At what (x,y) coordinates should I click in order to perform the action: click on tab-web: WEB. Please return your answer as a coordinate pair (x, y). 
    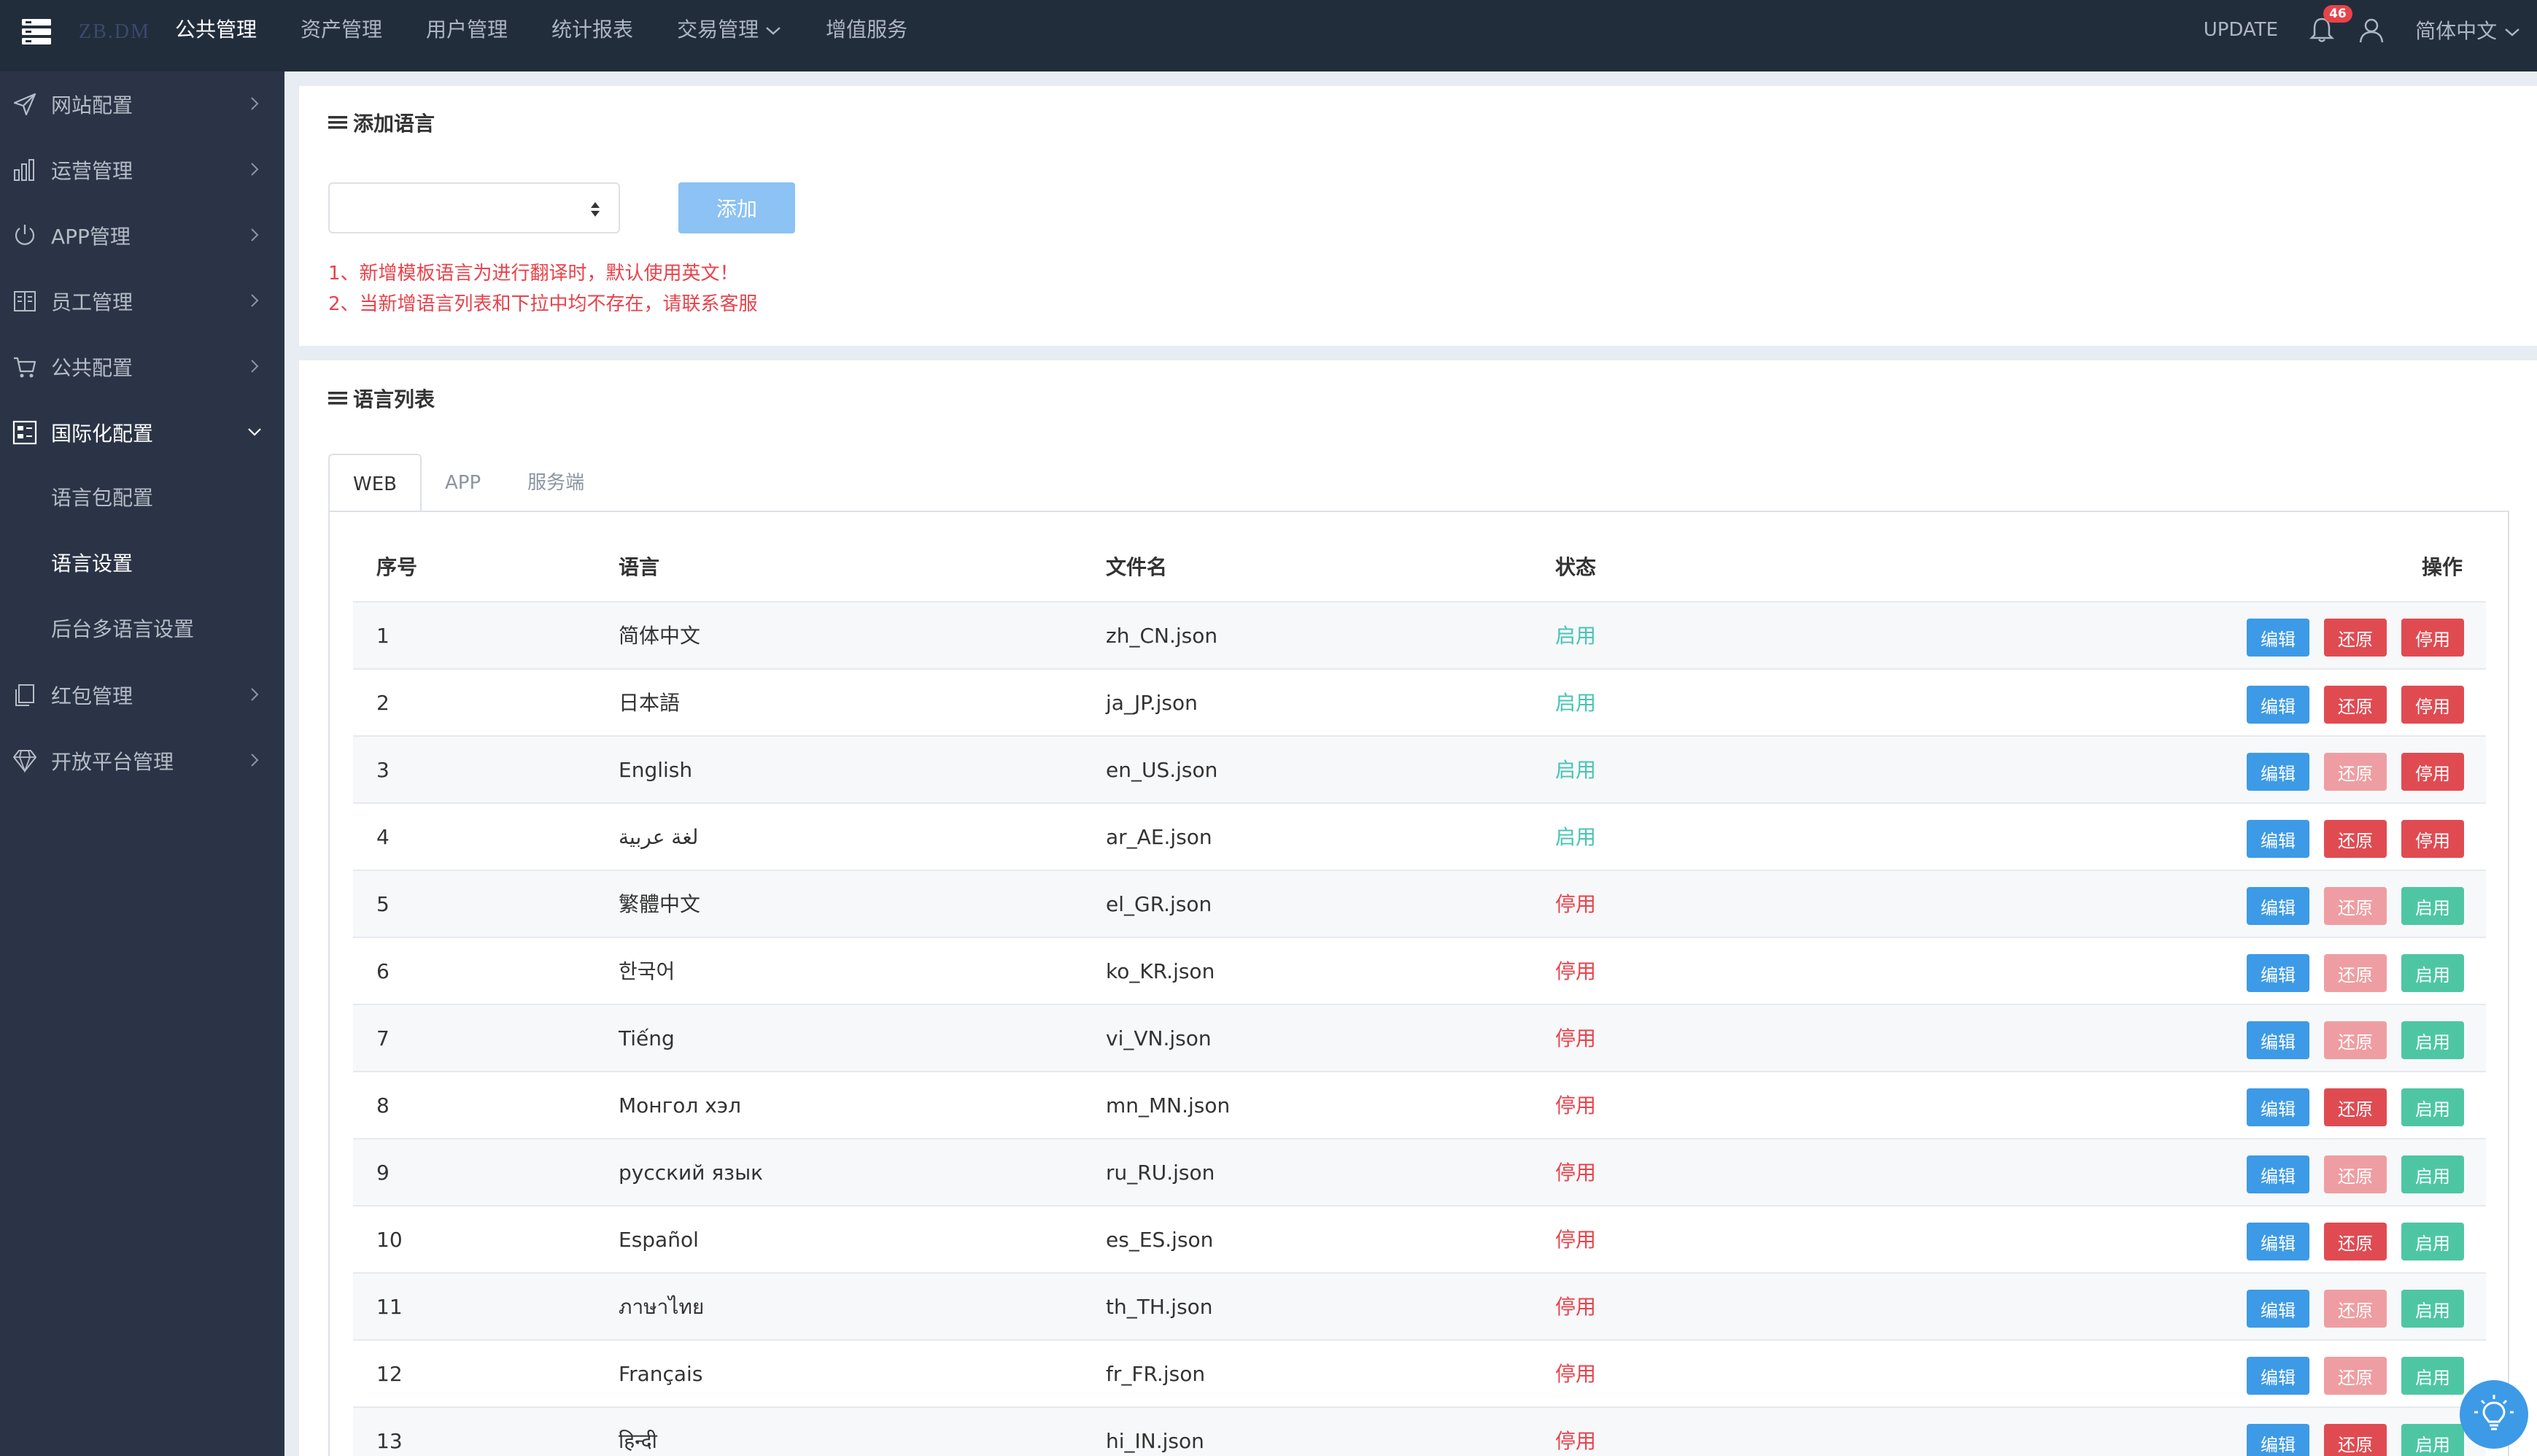
    Looking at the image, I should click on (375, 483).